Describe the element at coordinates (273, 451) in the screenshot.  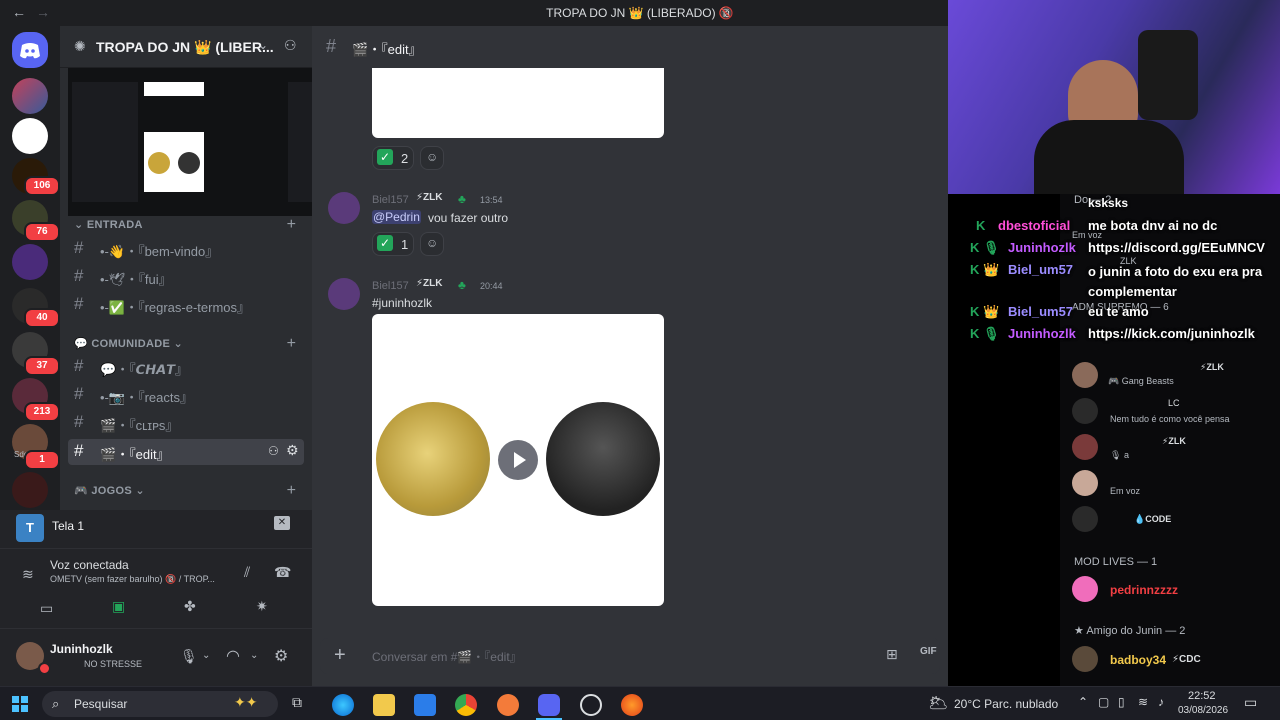
I see `invite-icon: ⚇` at that location.